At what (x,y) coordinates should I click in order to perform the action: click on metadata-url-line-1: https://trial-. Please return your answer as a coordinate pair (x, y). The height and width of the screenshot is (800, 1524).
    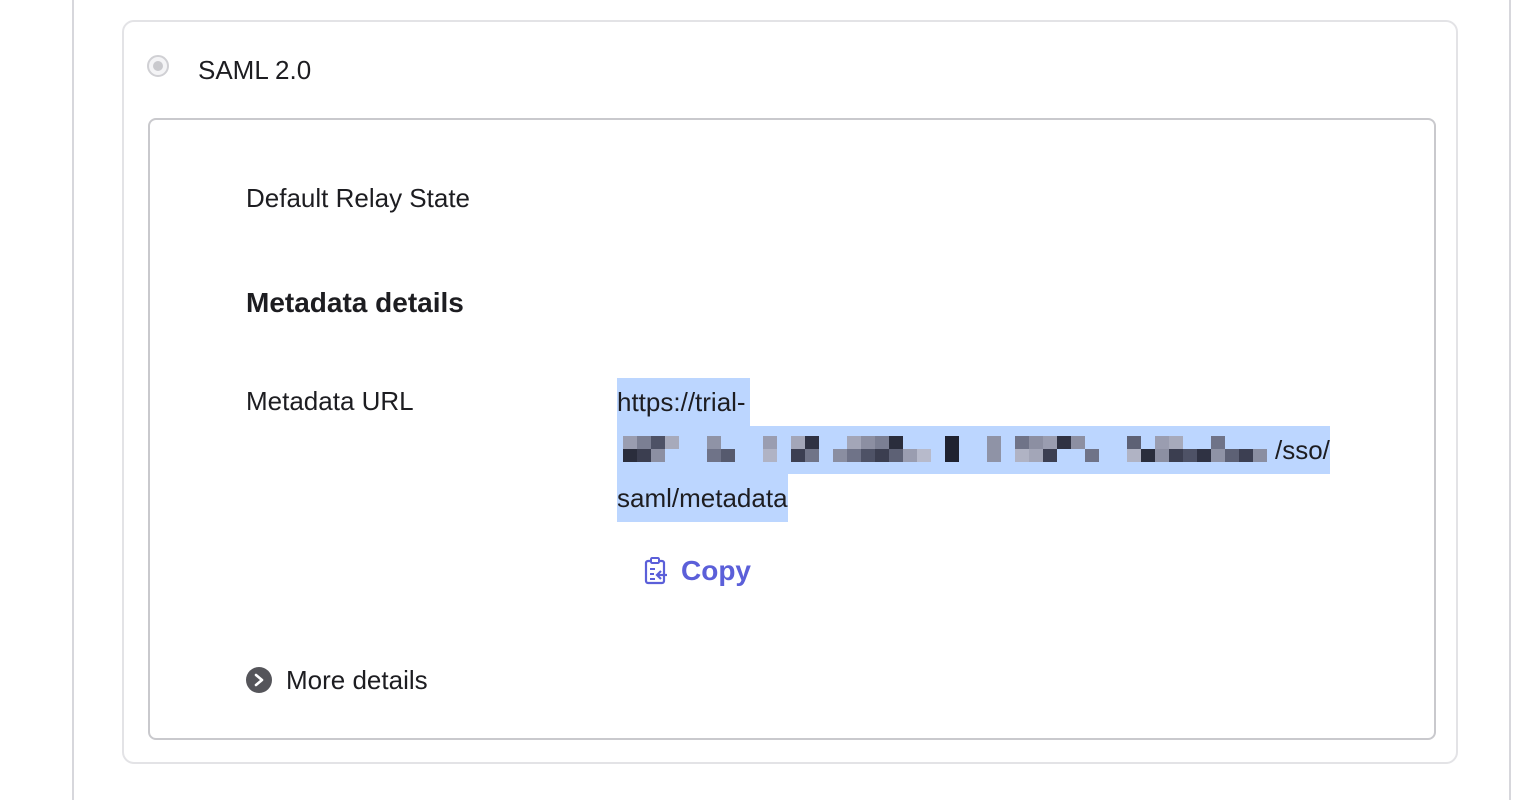
    Looking at the image, I should click on (982, 402).